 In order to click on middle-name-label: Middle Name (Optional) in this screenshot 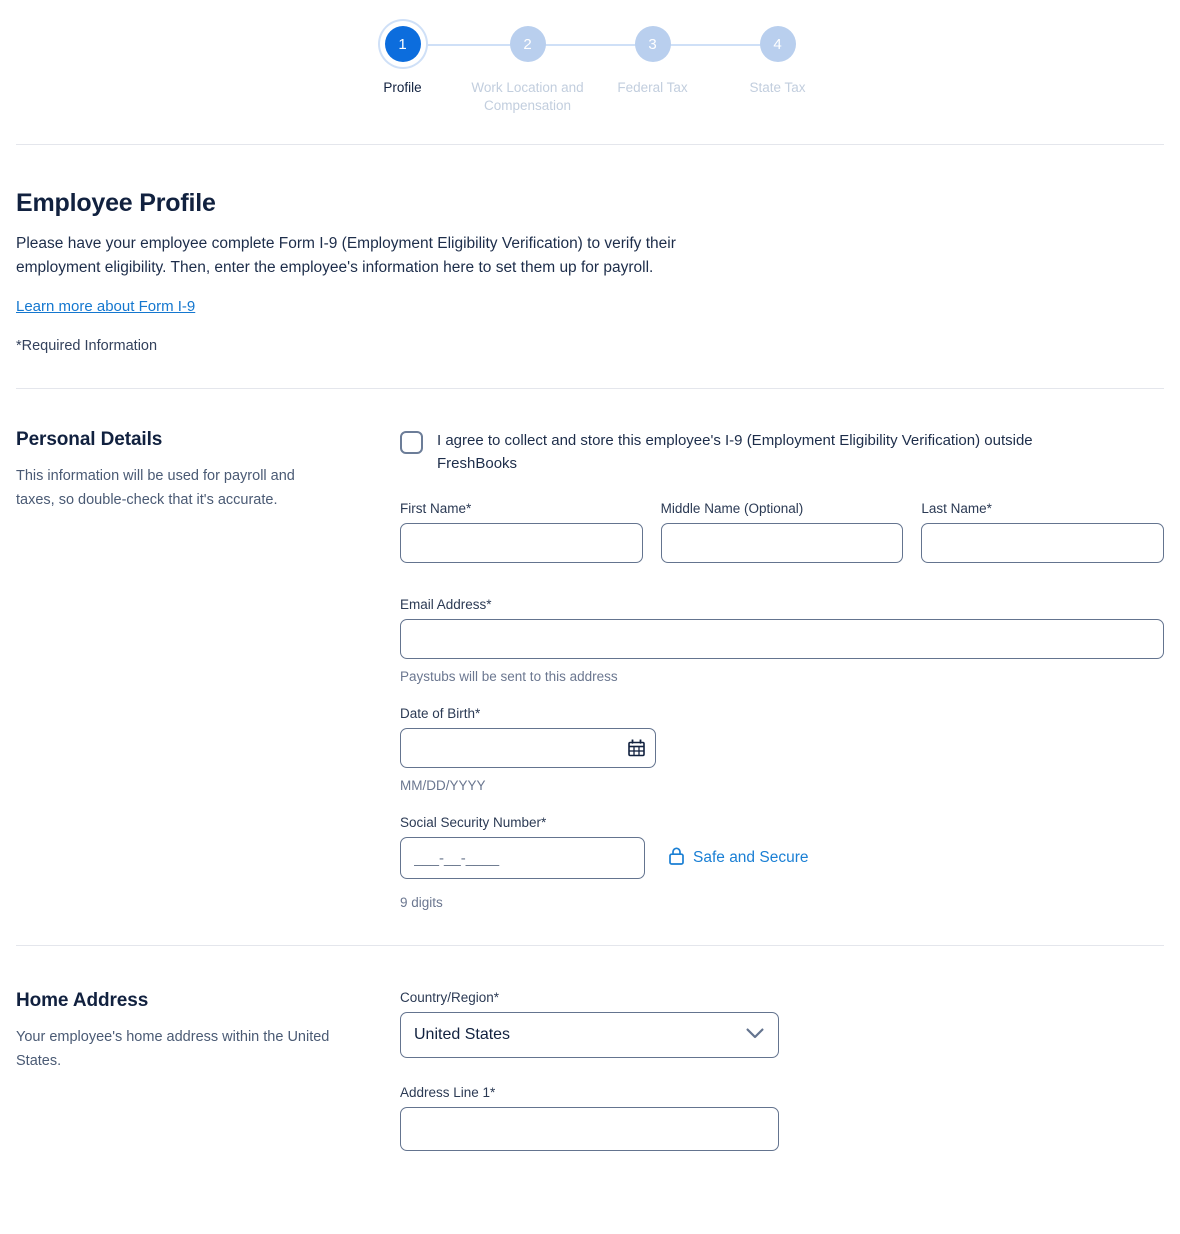, I will do `click(732, 508)`.